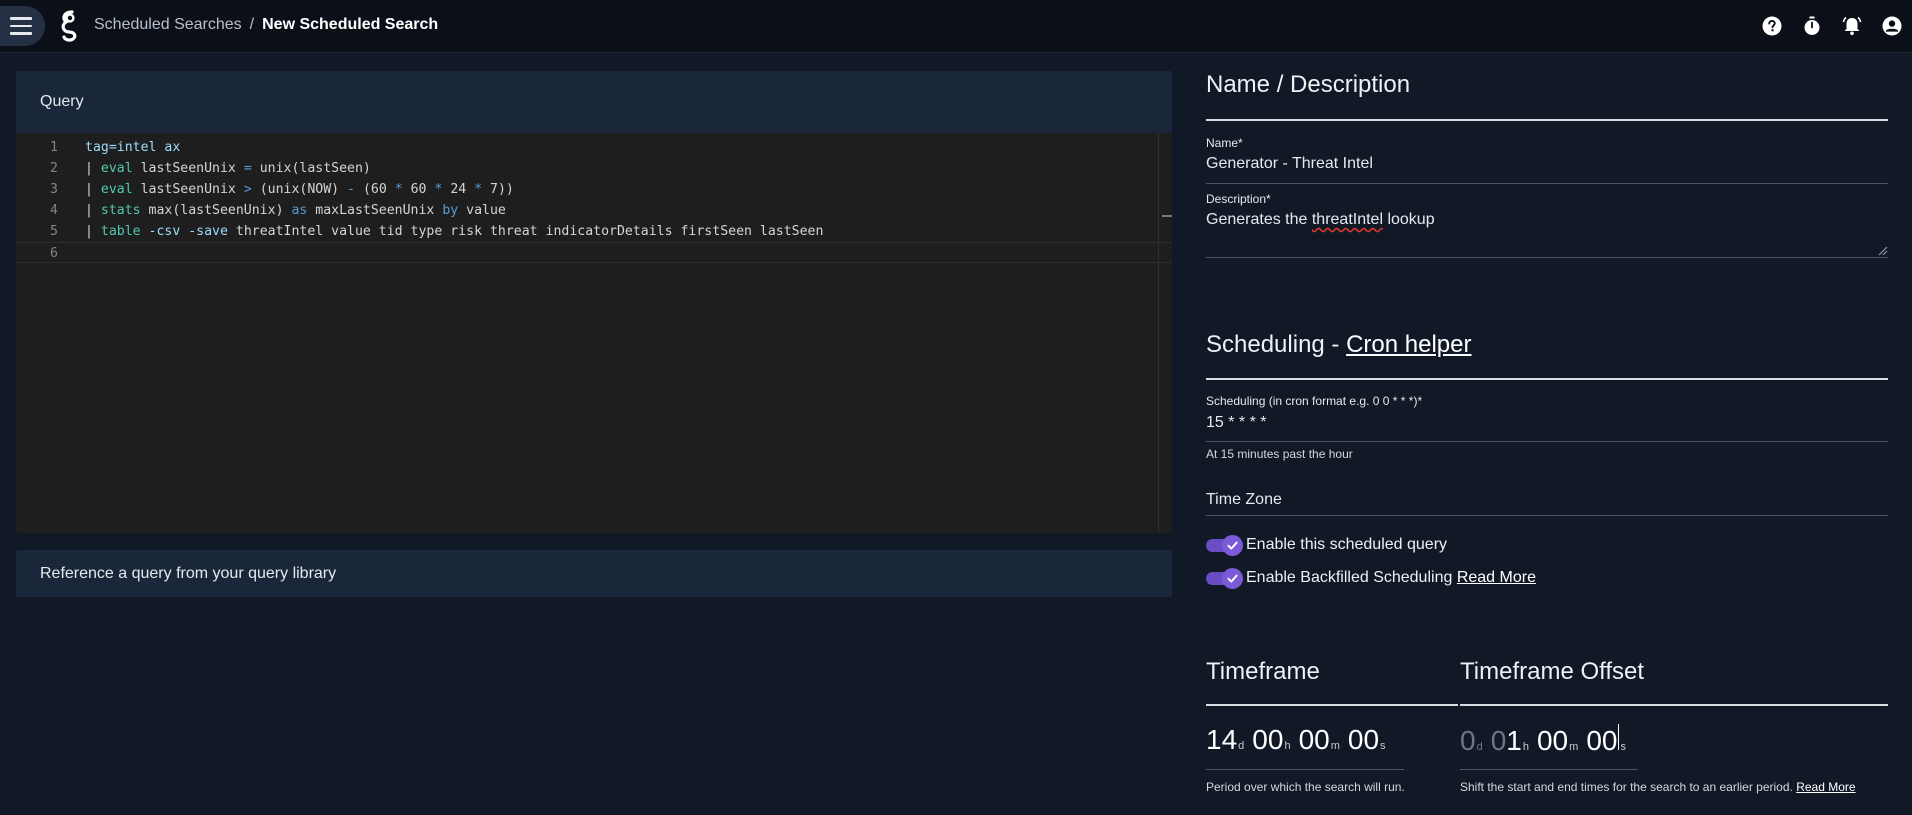  Describe the element at coordinates (1225, 578) in the screenshot. I see `enable-backfill-toggle` at that location.